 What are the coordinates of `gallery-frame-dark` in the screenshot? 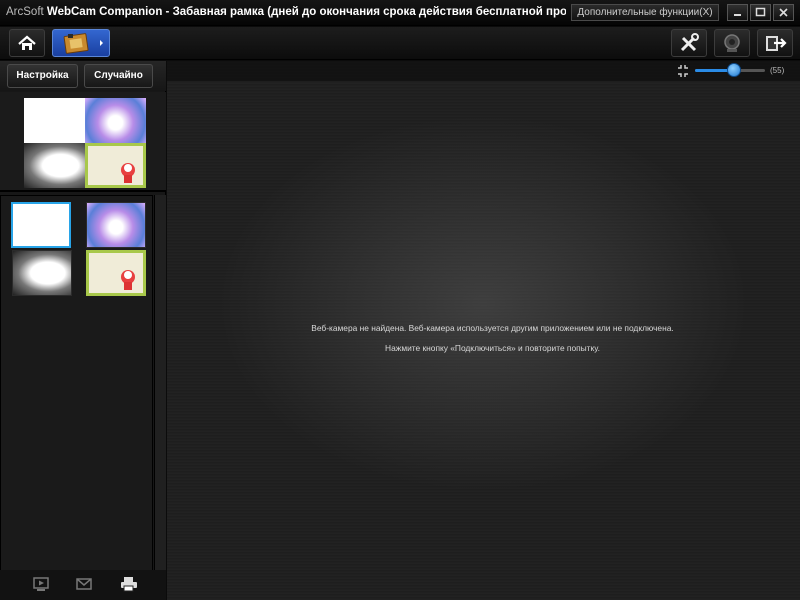 It's located at (42, 273).